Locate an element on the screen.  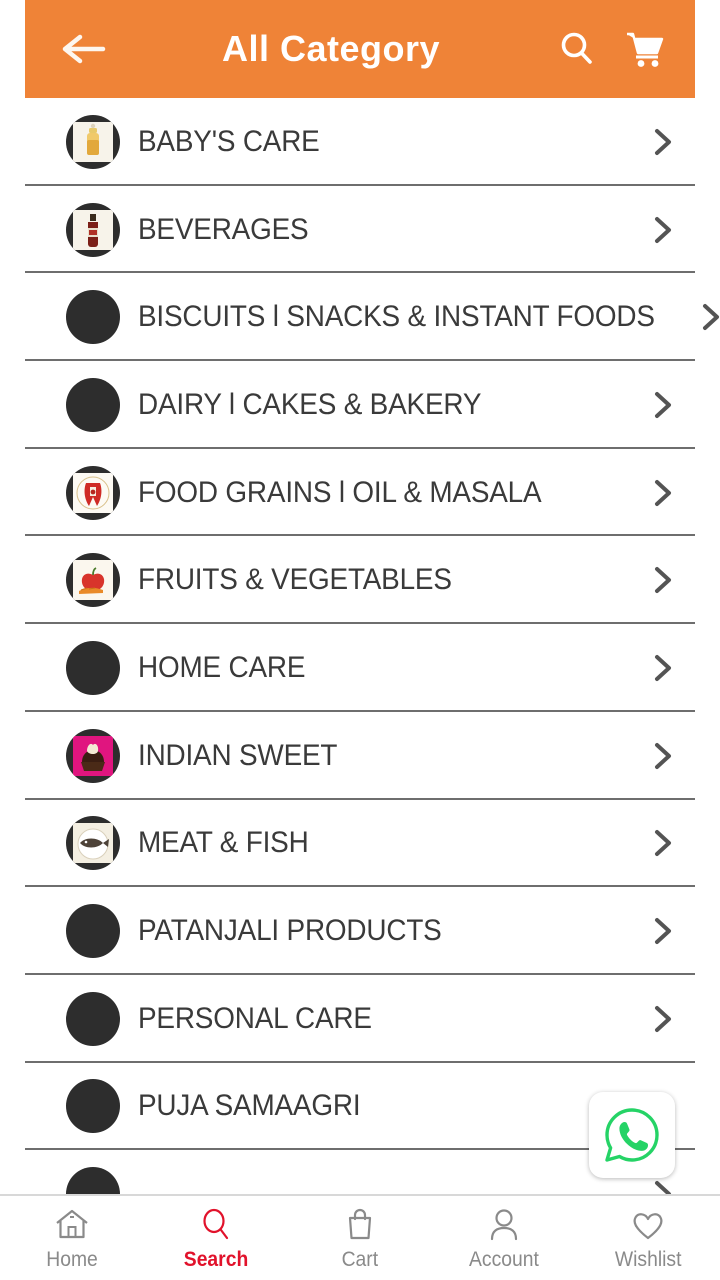
list-item-label: BISCUITS l SNACKS & INSTANT FOODS is located at coordinates (396, 317).